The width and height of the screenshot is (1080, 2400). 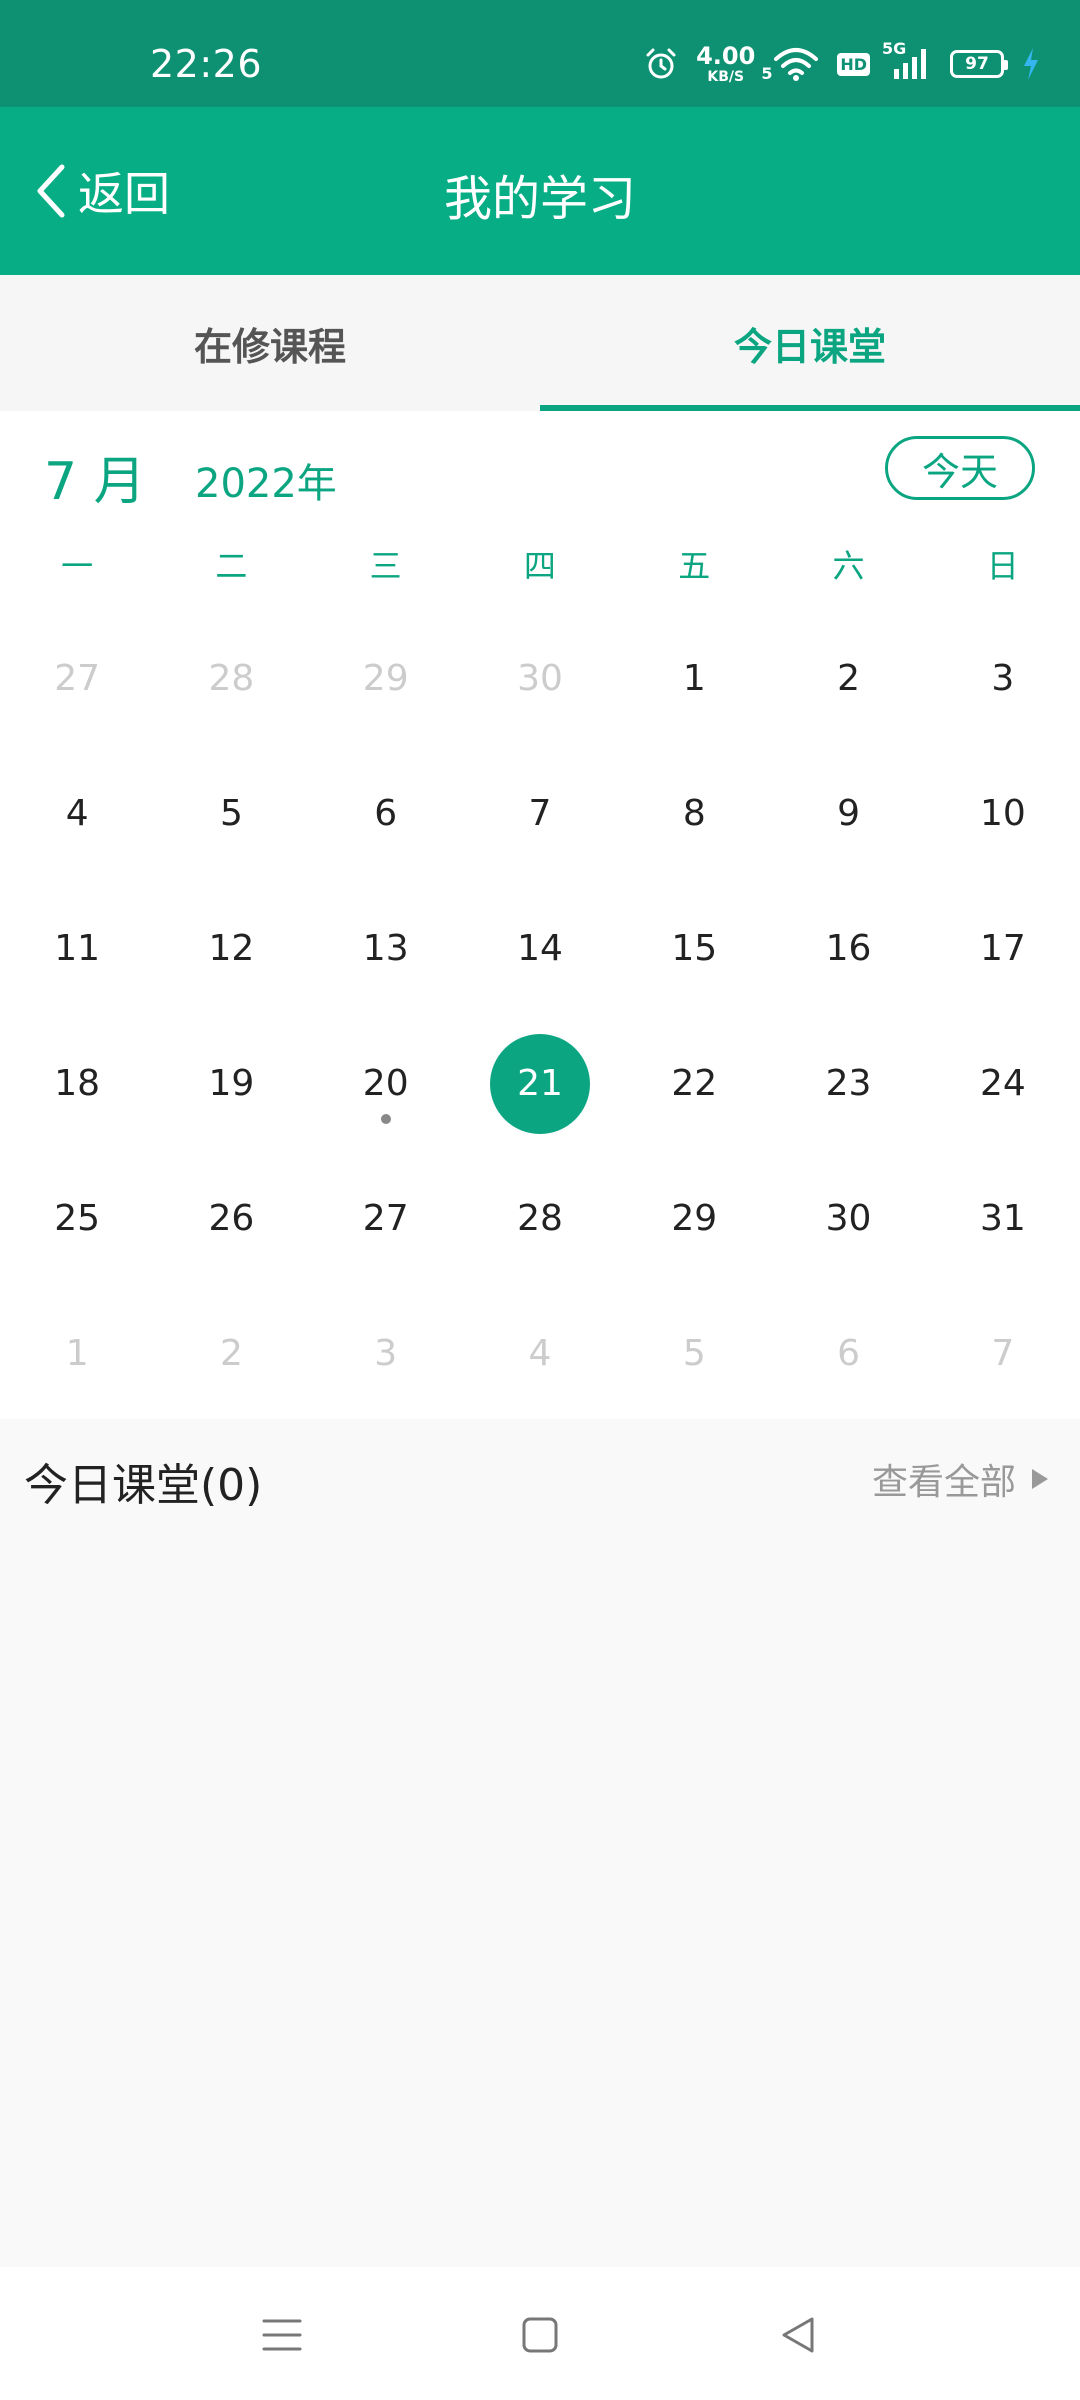 What do you see at coordinates (960, 468) in the screenshot?
I see `today-button: 今天` at bounding box center [960, 468].